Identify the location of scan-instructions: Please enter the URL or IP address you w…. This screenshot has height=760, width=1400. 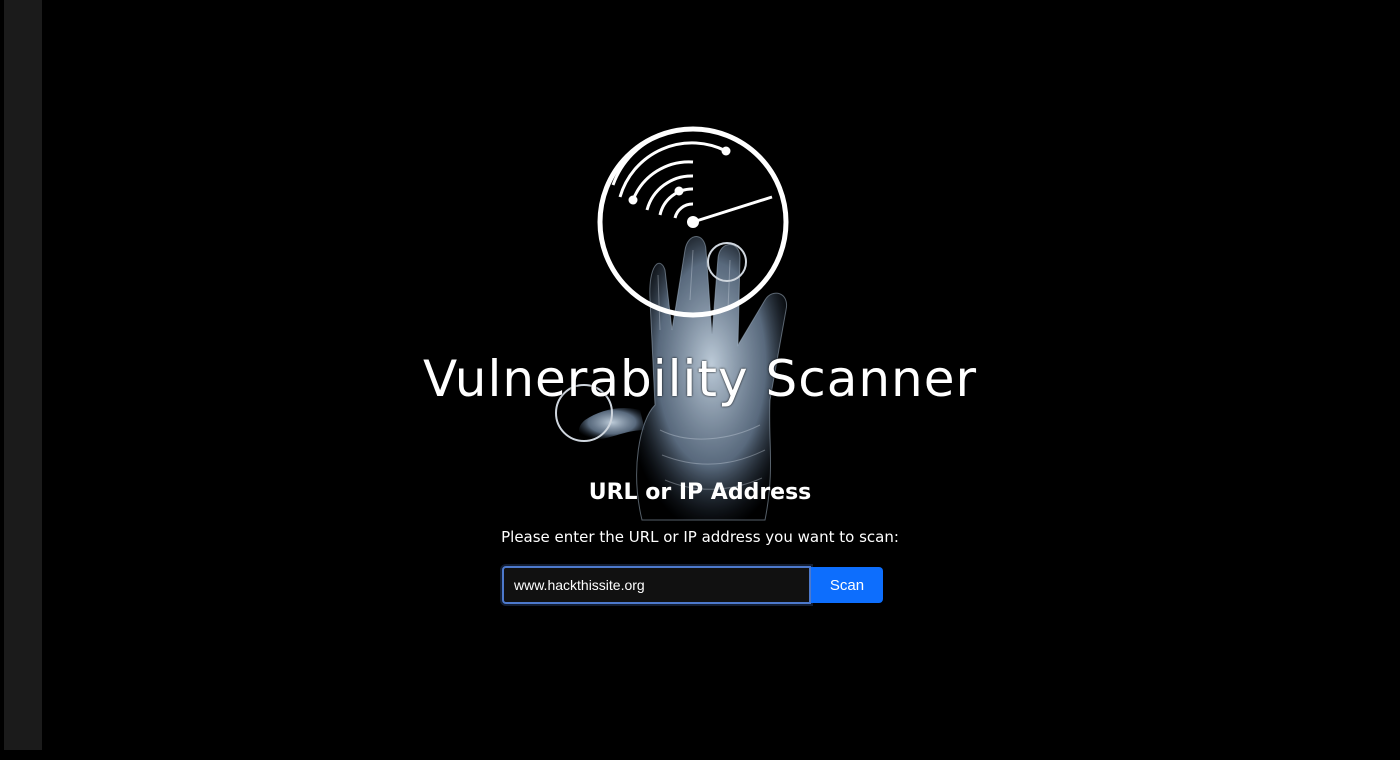
(700, 537).